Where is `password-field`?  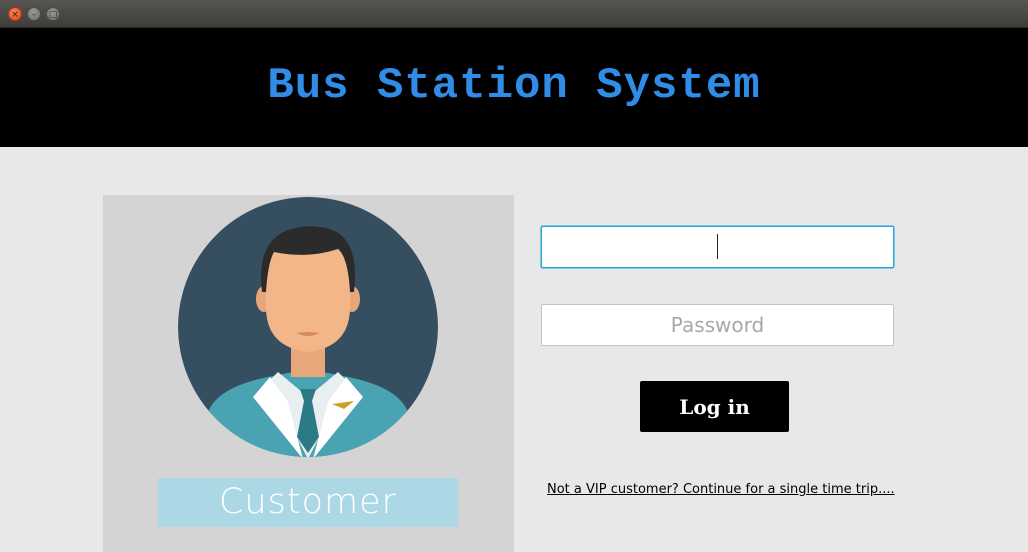 password-field is located at coordinates (717, 325).